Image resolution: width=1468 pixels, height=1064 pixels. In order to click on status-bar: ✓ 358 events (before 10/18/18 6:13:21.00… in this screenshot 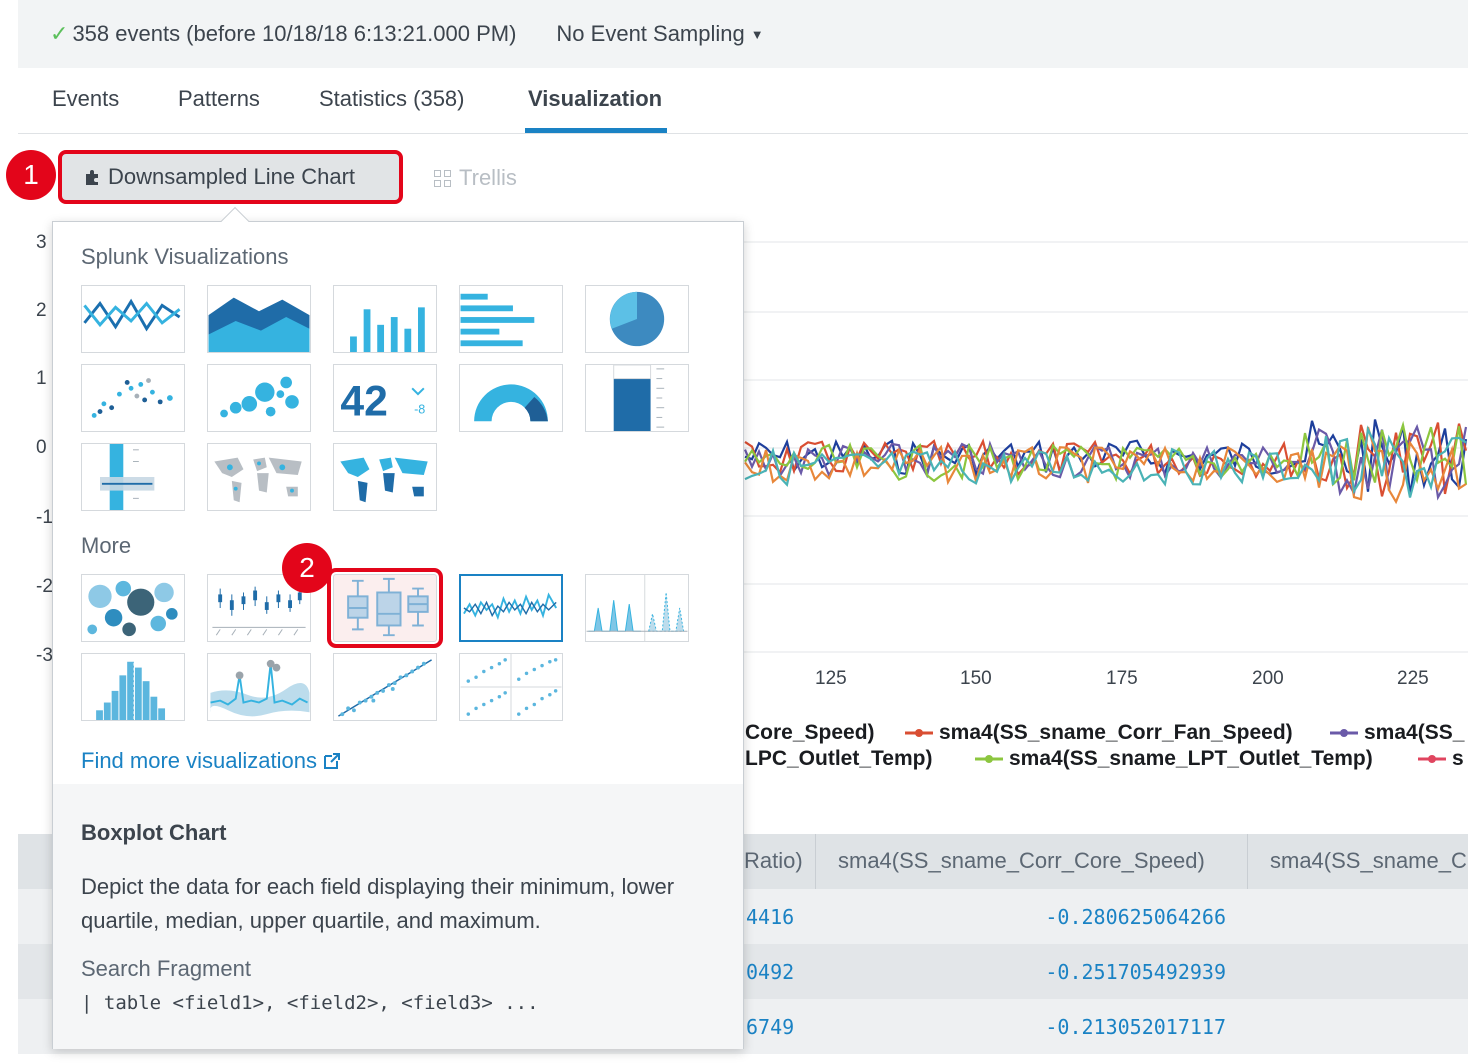, I will do `click(743, 34)`.